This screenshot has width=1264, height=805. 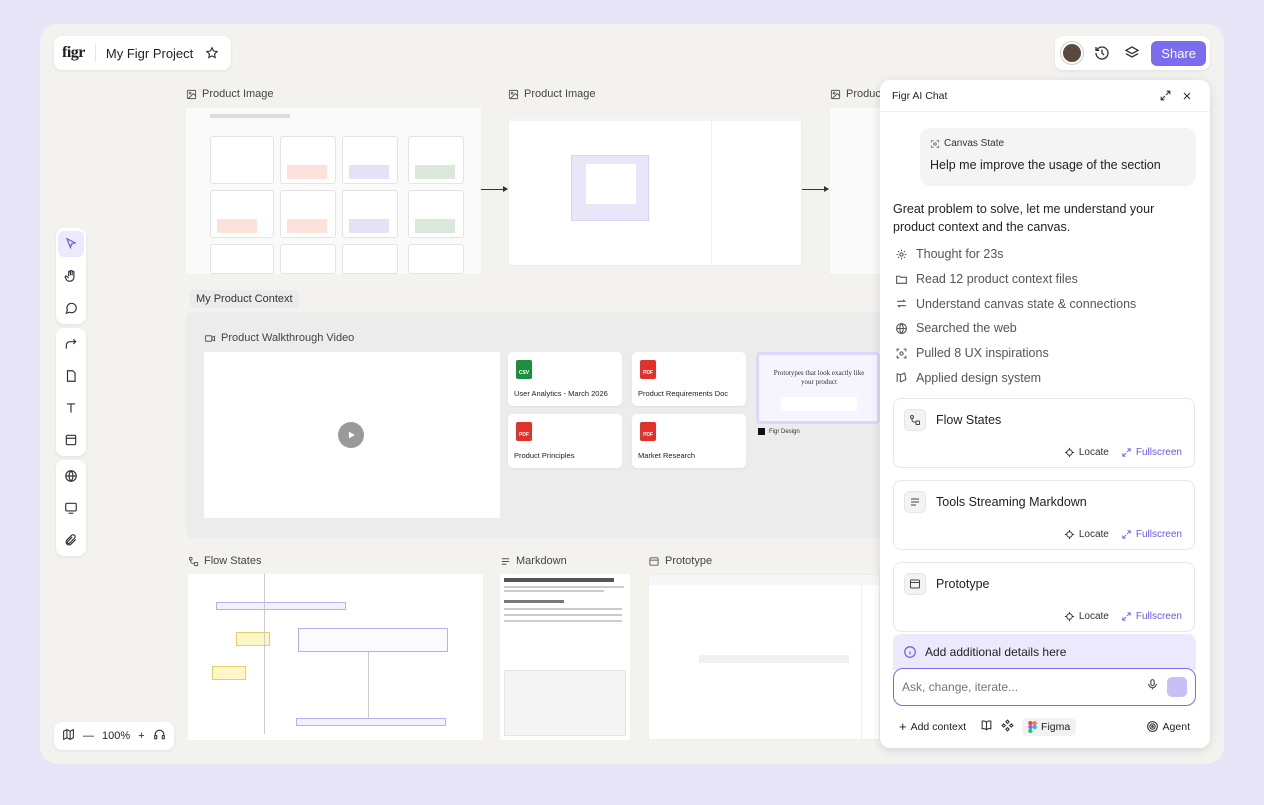 I want to click on comment-tool-icon, so click(x=71, y=308).